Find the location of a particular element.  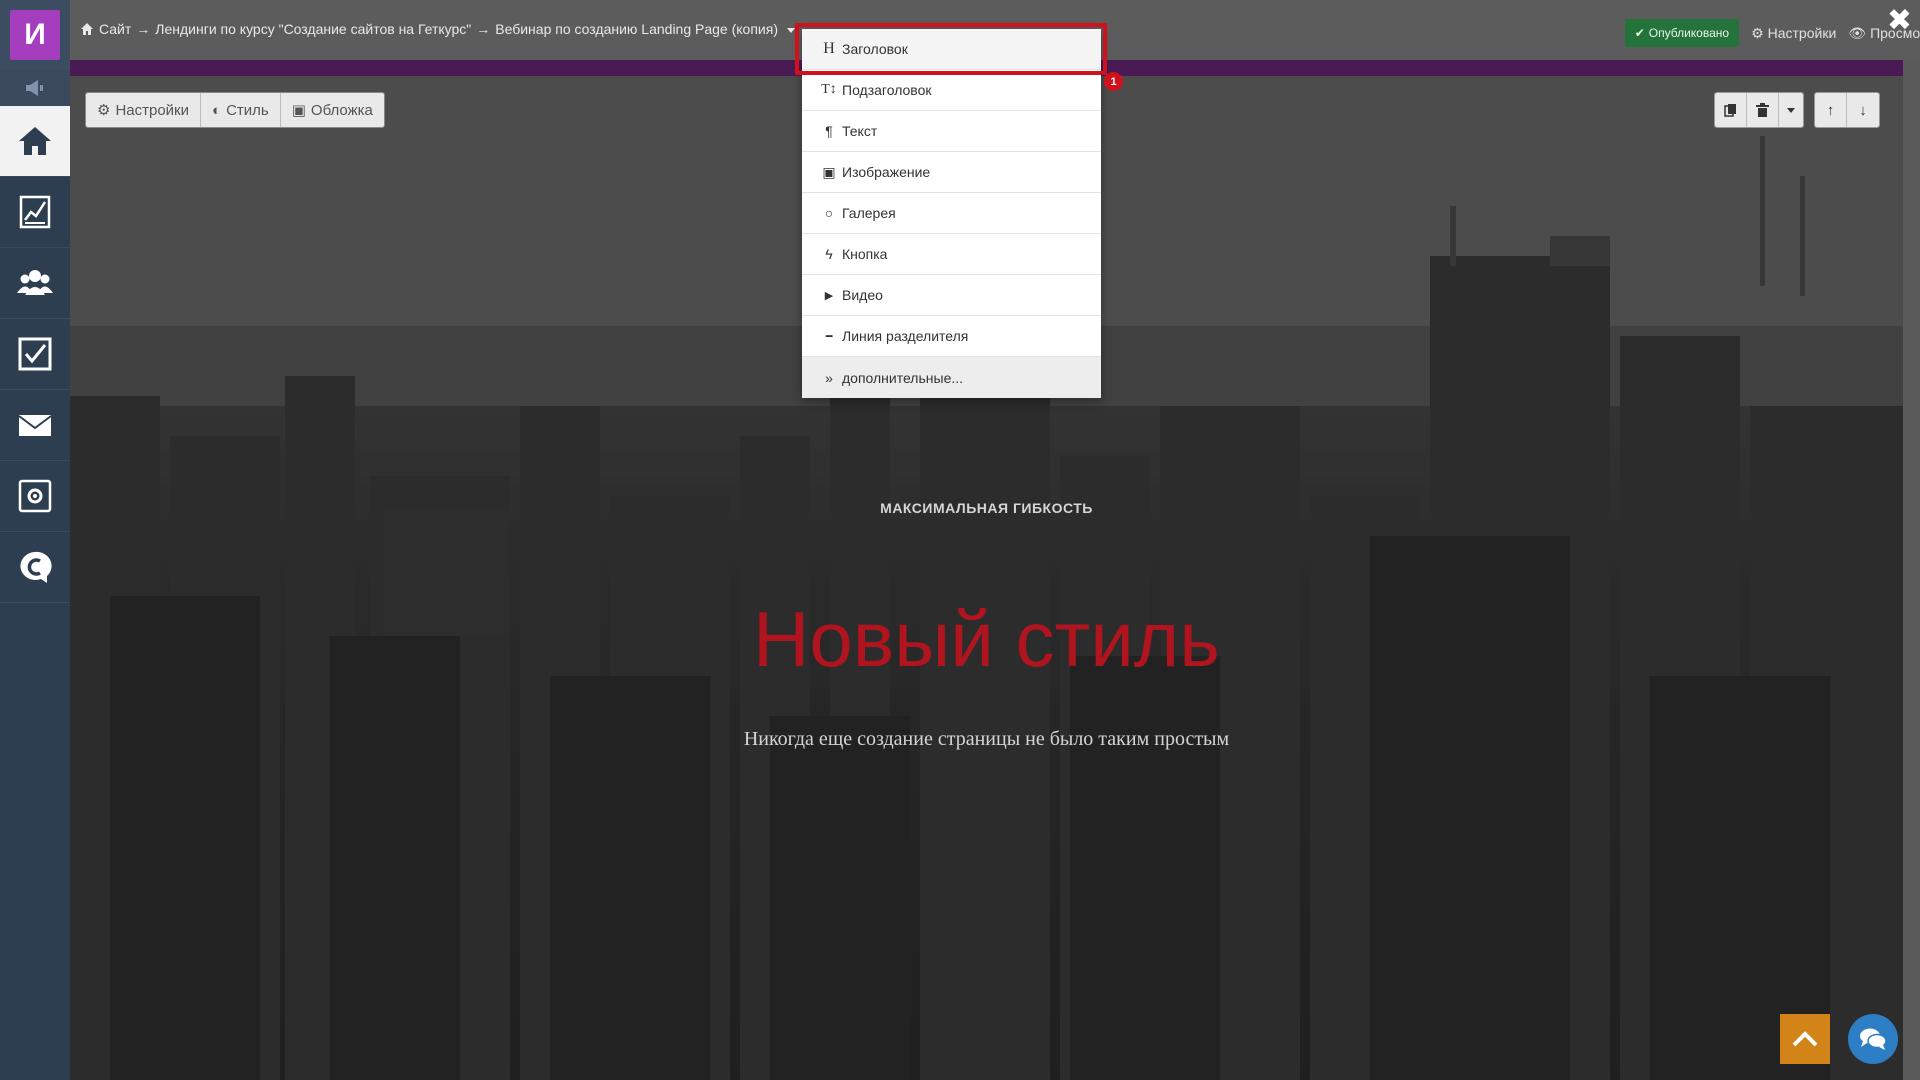

chart-icon is located at coordinates (35, 212).